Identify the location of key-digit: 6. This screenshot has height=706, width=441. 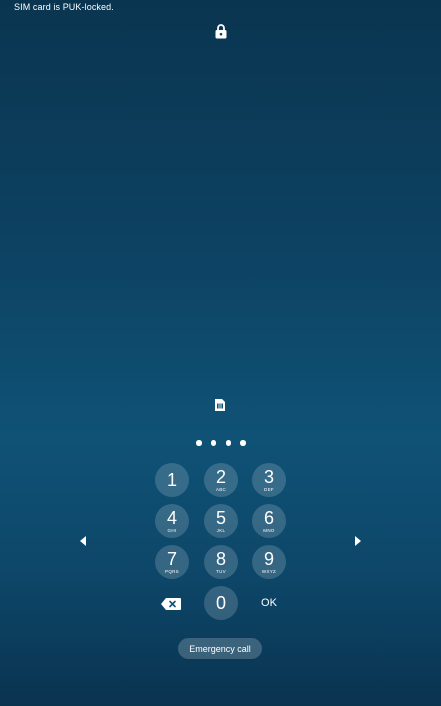
(268, 518).